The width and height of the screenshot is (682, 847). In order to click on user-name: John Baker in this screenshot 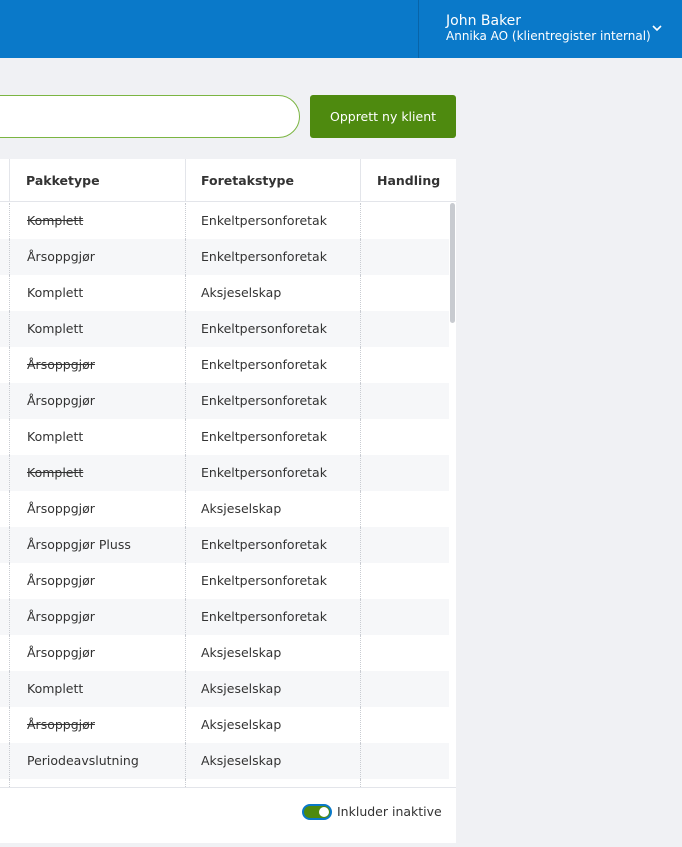, I will do `click(484, 21)`.